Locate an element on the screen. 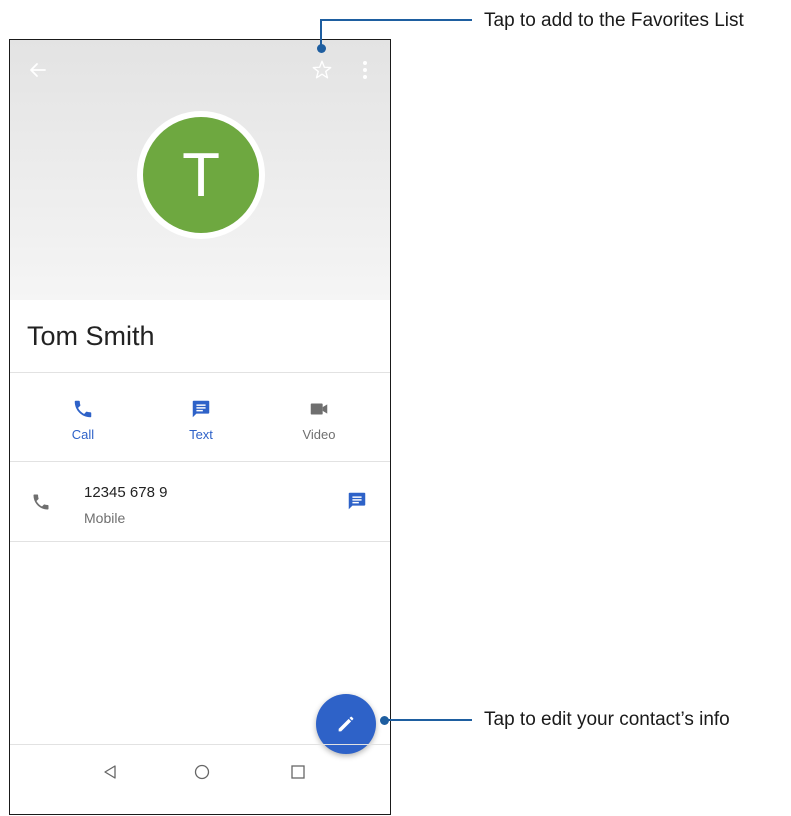 The image size is (791, 816). star-outline-icon is located at coordinates (322, 69).